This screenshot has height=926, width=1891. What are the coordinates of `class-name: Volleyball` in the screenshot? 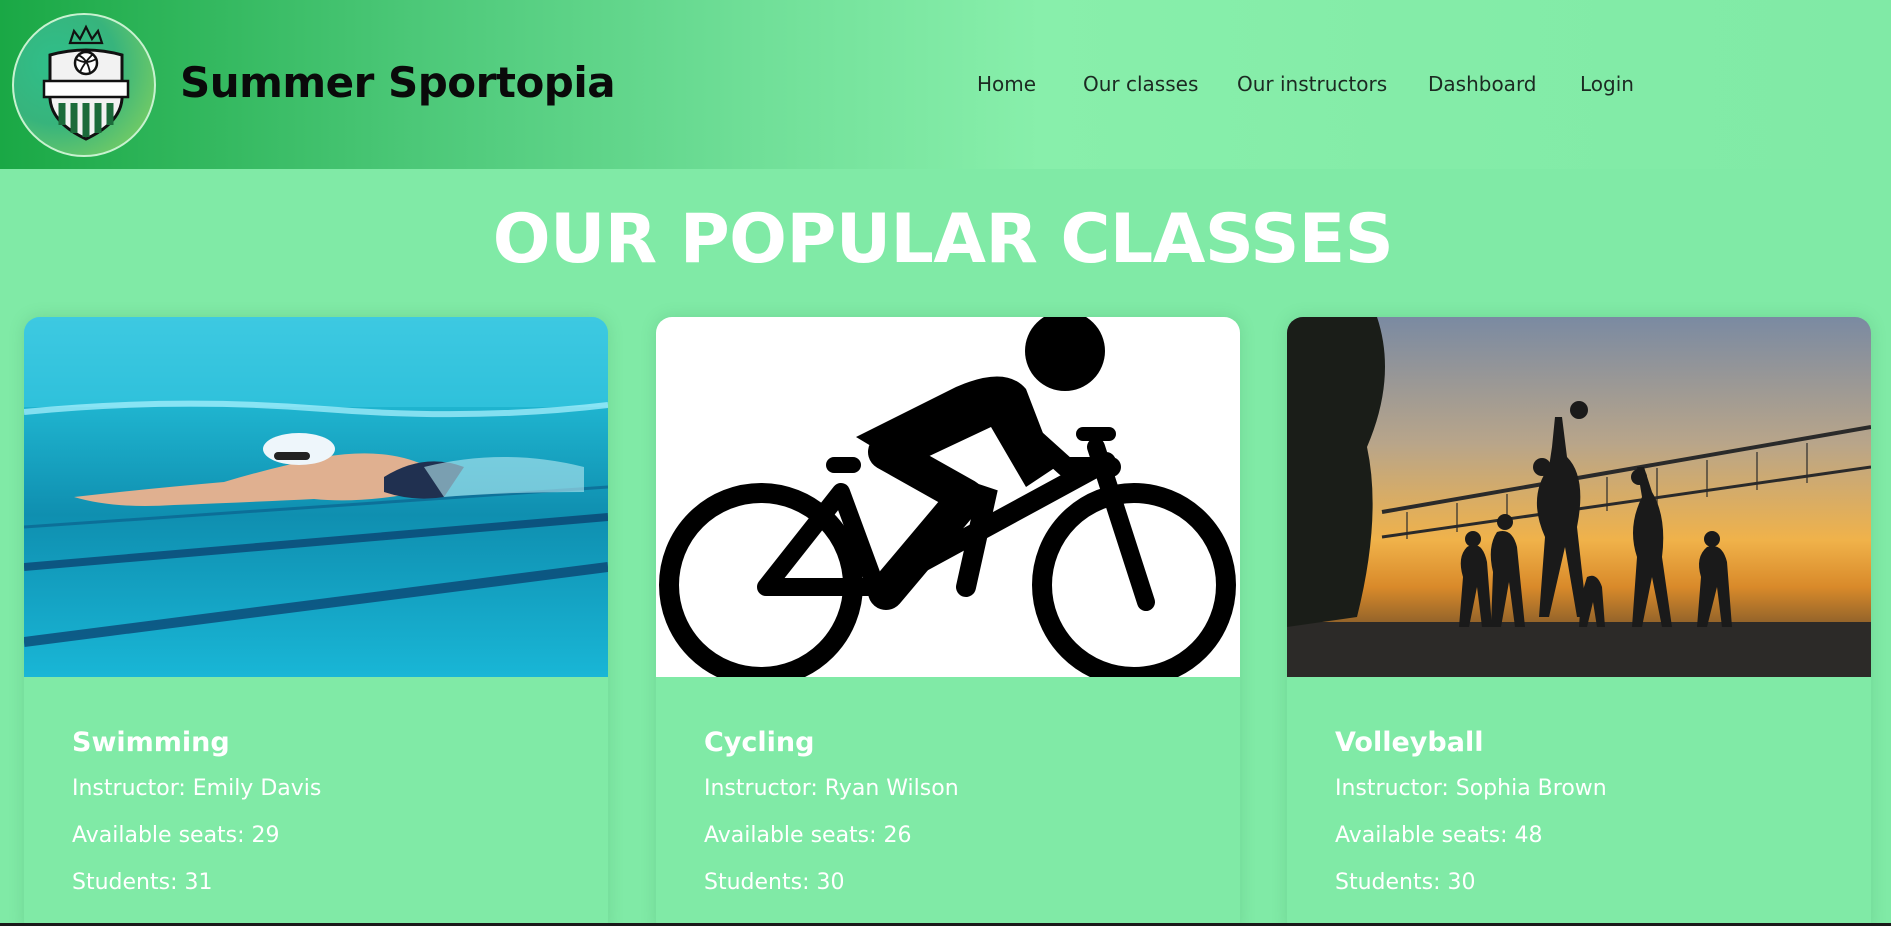 It's located at (1409, 742).